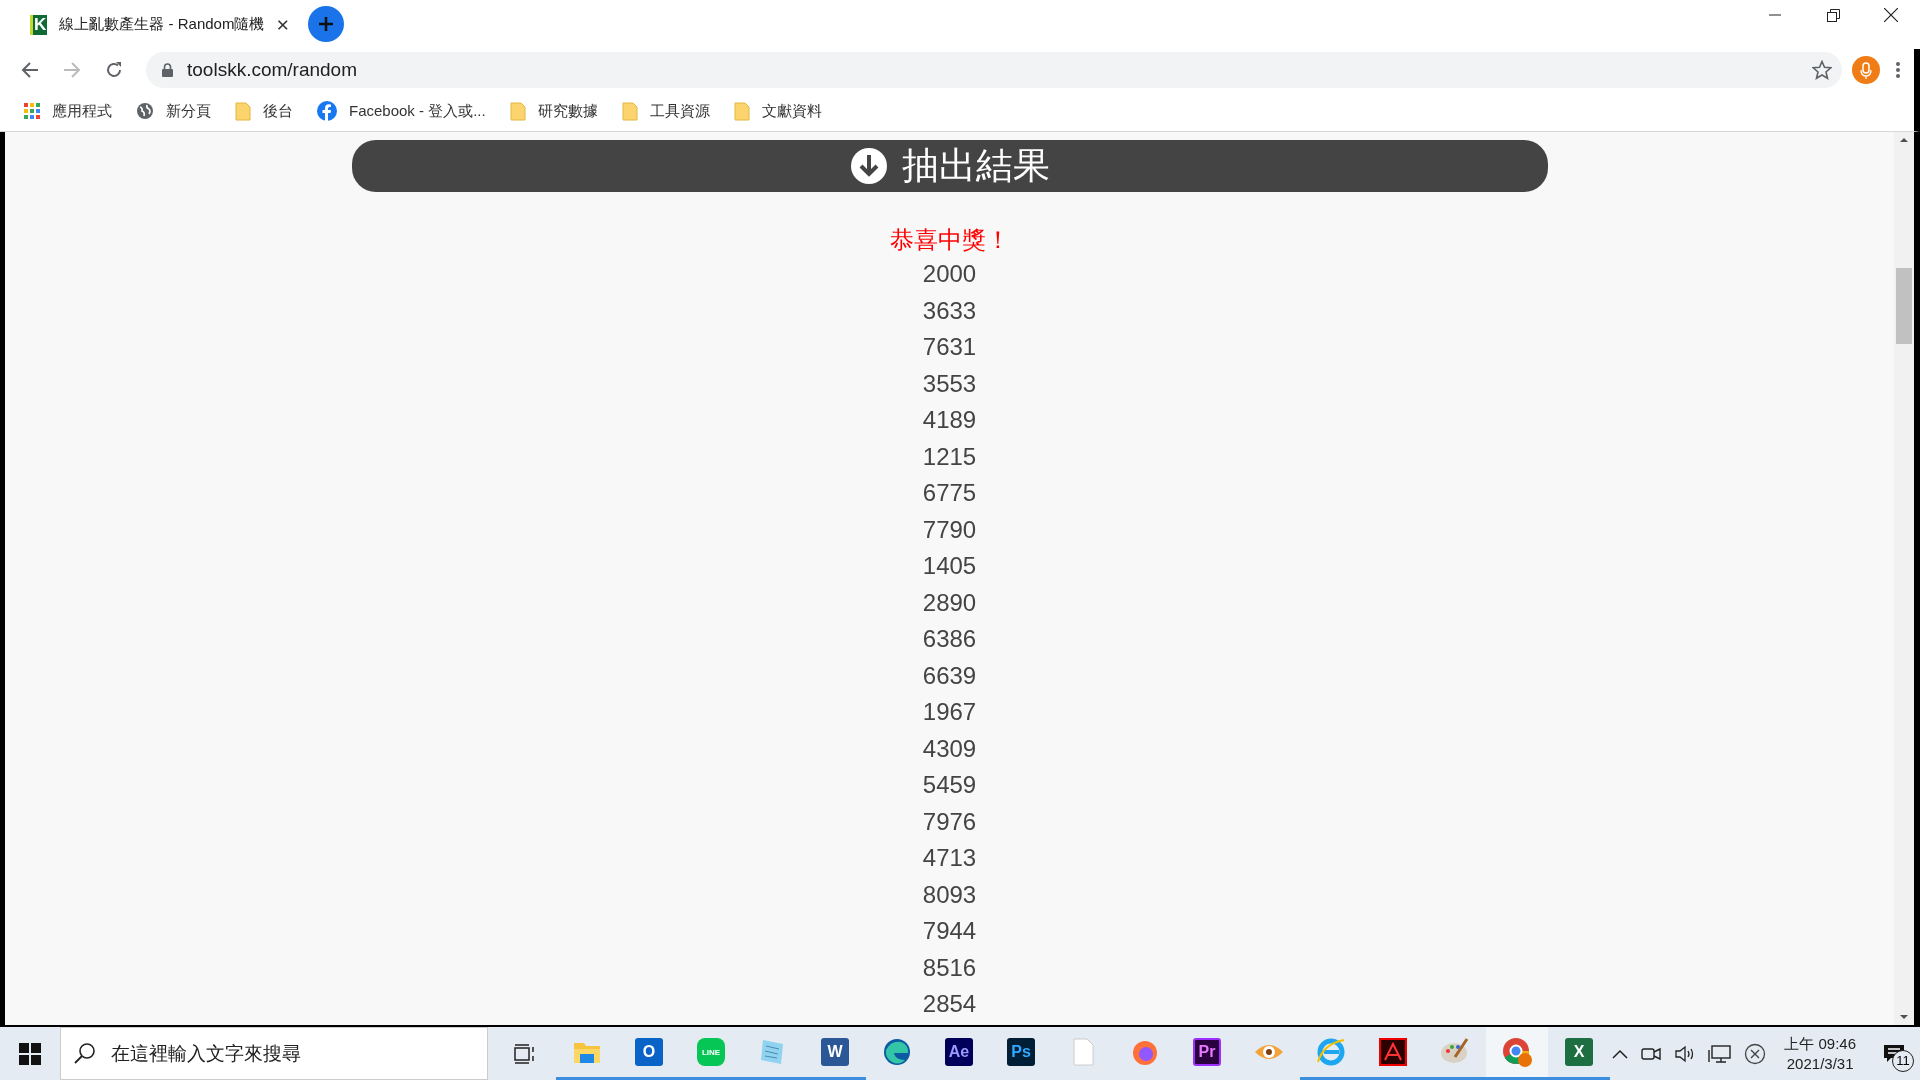  Describe the element at coordinates (949, 858) in the screenshot. I see `random-number: 4713` at that location.